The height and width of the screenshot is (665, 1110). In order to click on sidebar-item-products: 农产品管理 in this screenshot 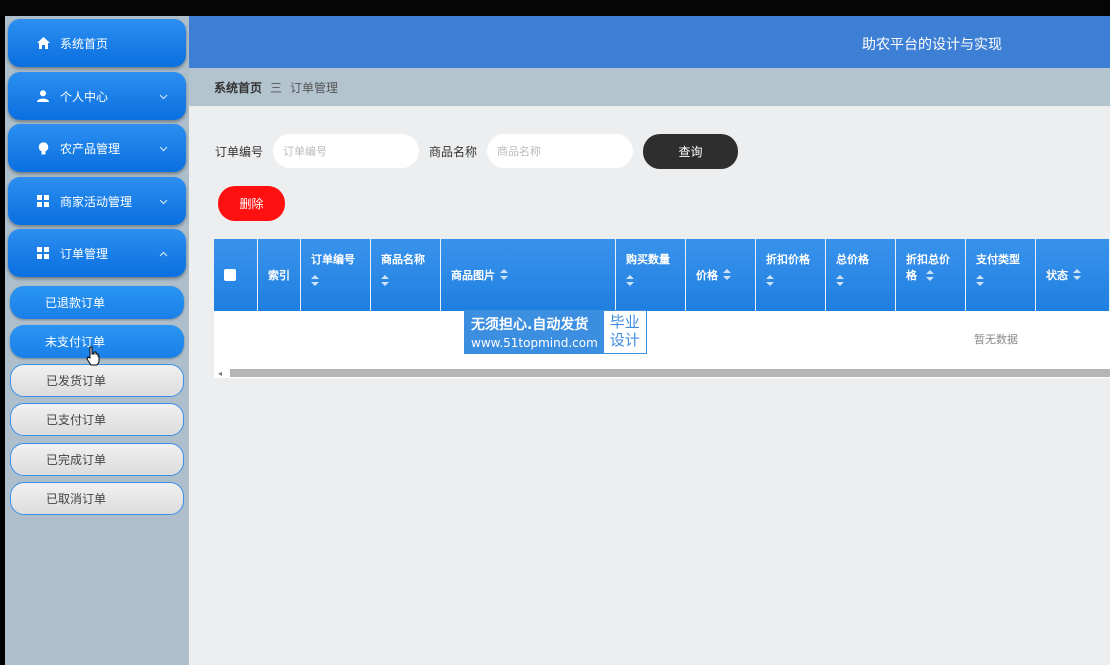, I will do `click(97, 148)`.